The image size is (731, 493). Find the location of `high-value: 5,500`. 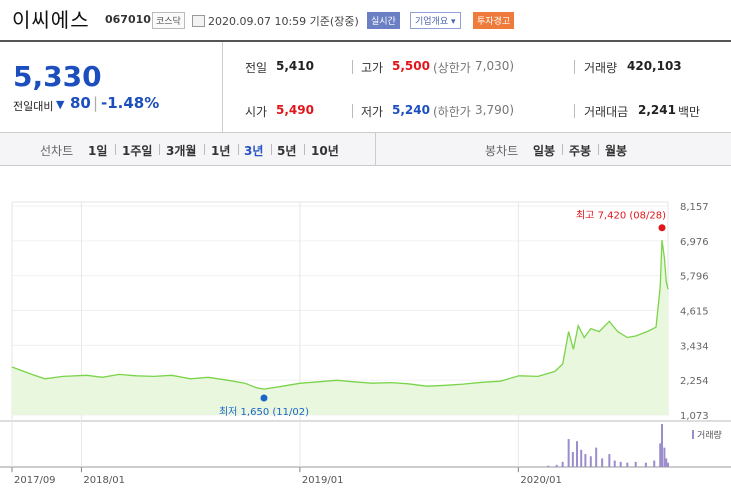

high-value: 5,500 is located at coordinates (411, 66).